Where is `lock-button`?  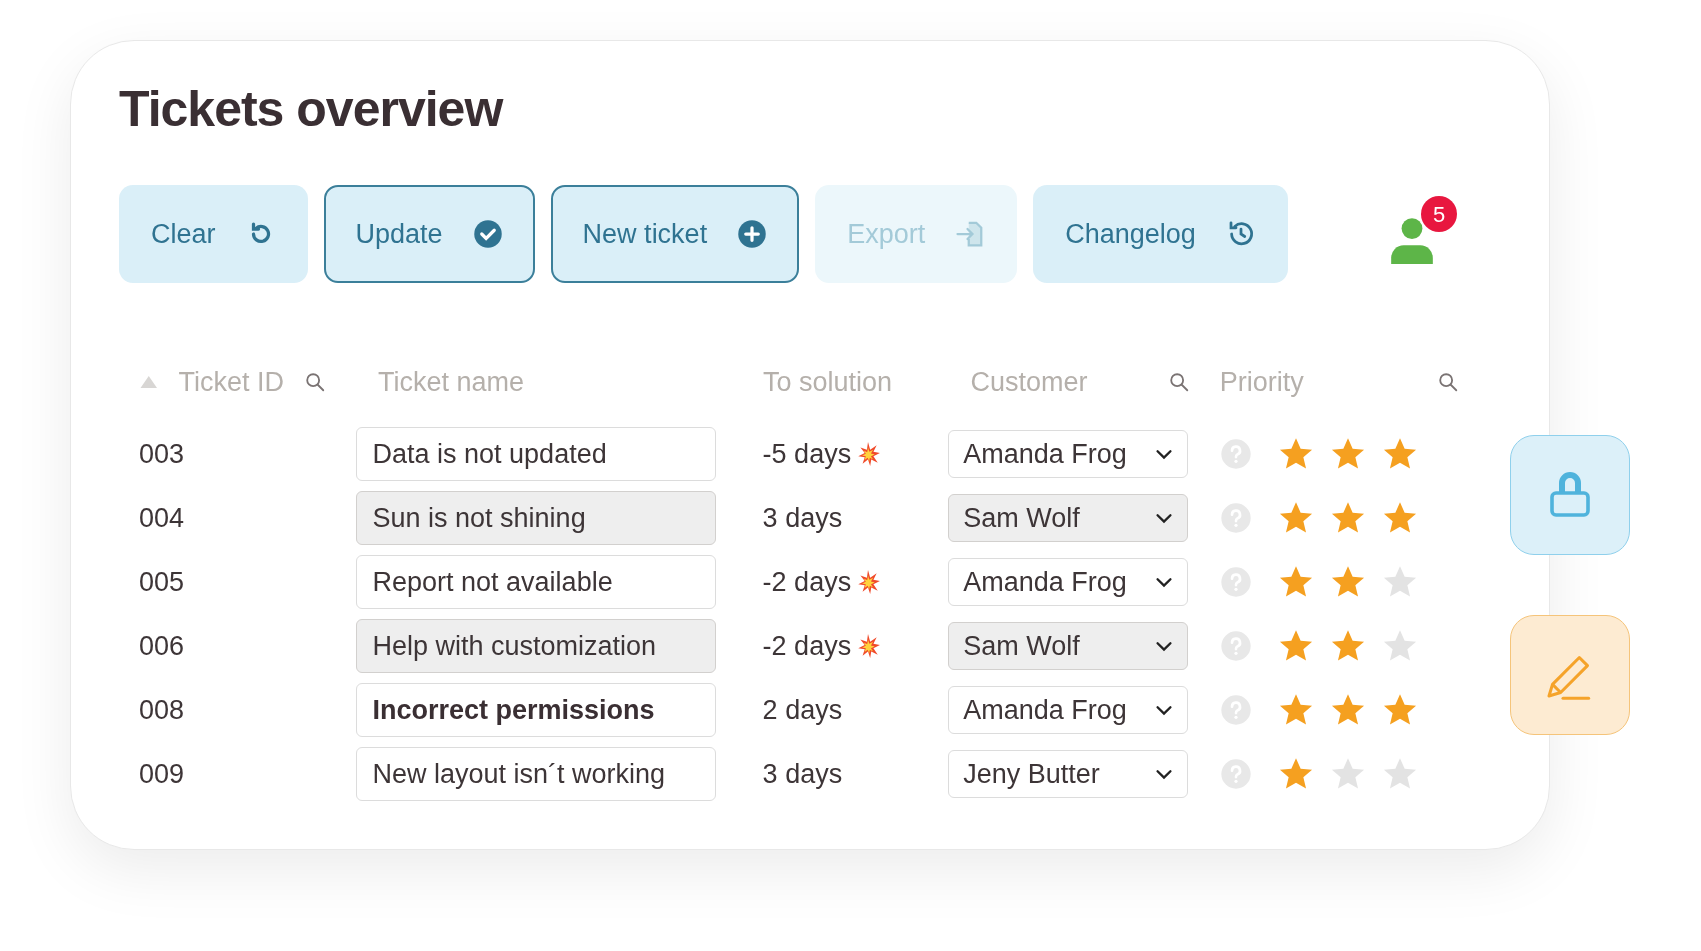 lock-button is located at coordinates (1570, 495).